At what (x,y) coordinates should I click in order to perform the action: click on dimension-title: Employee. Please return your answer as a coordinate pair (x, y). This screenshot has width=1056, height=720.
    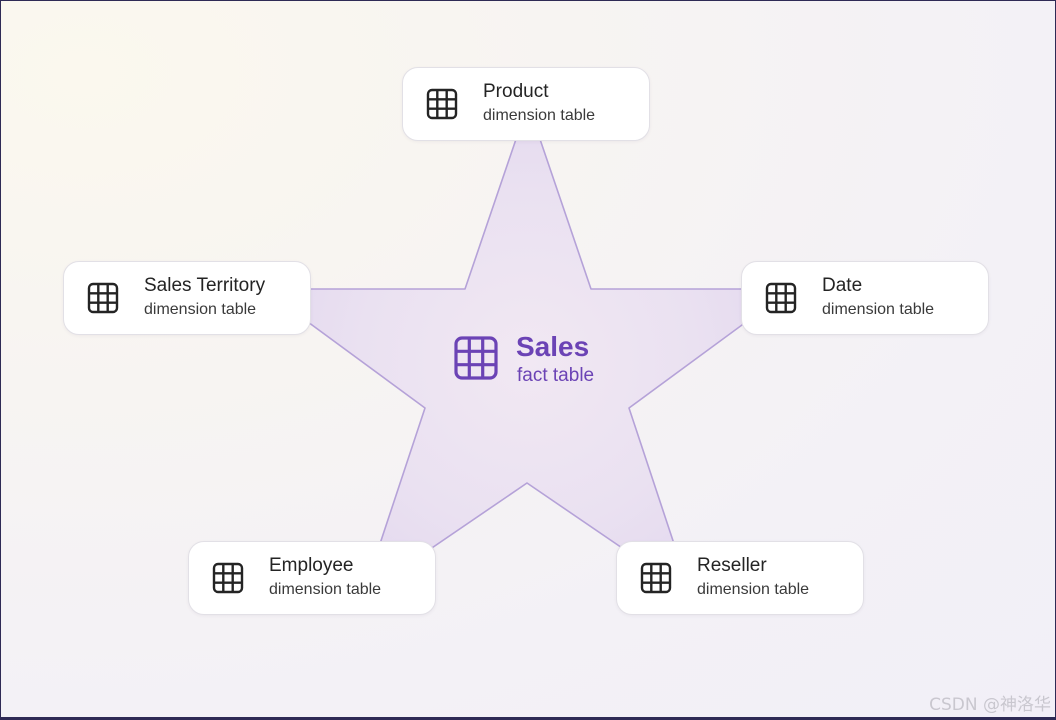
    Looking at the image, I should click on (311, 565).